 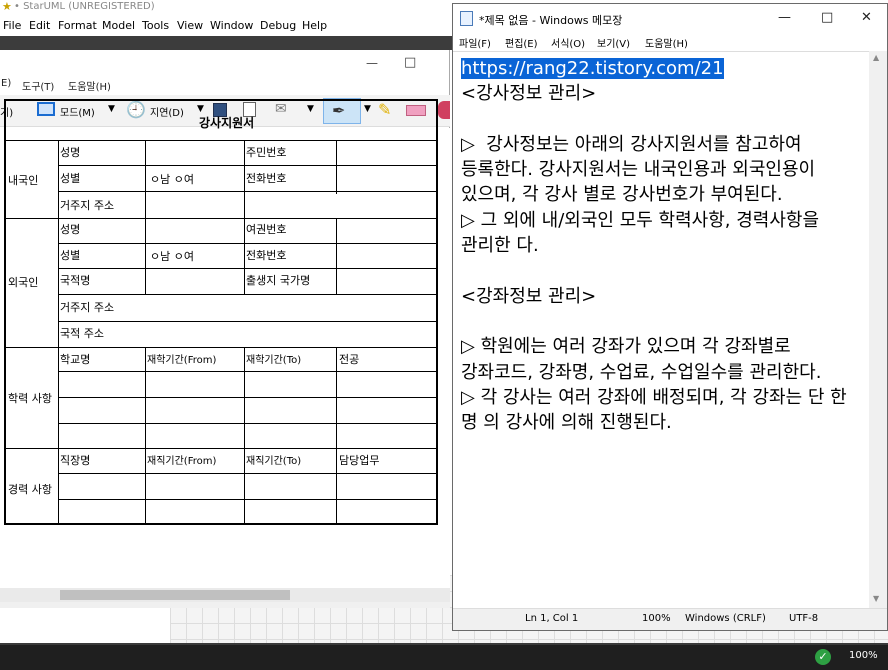 I want to click on menu-window: Window, so click(x=231, y=25).